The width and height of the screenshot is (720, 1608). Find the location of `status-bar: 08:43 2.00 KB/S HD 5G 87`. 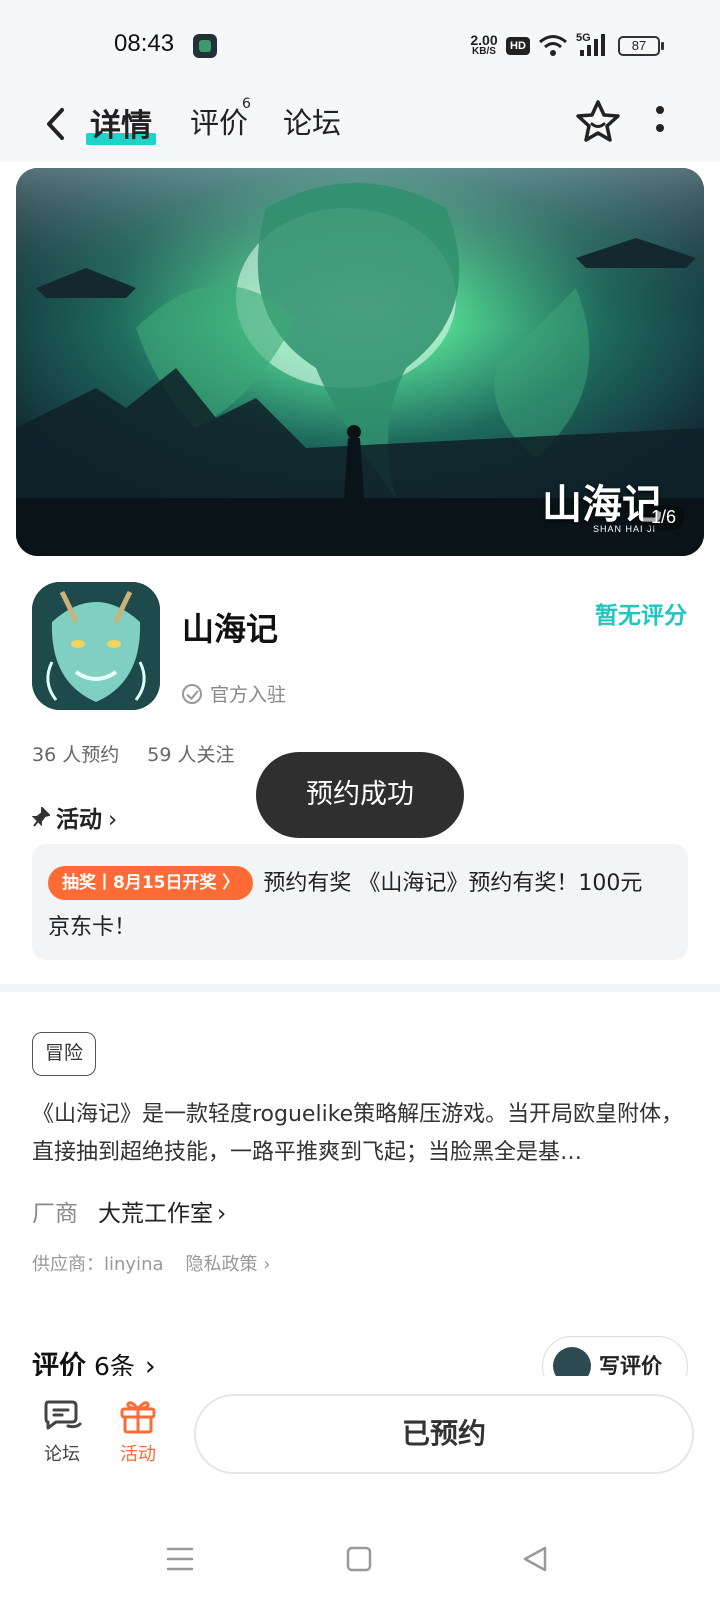

status-bar: 08:43 2.00 KB/S HD 5G 87 is located at coordinates (360, 46).